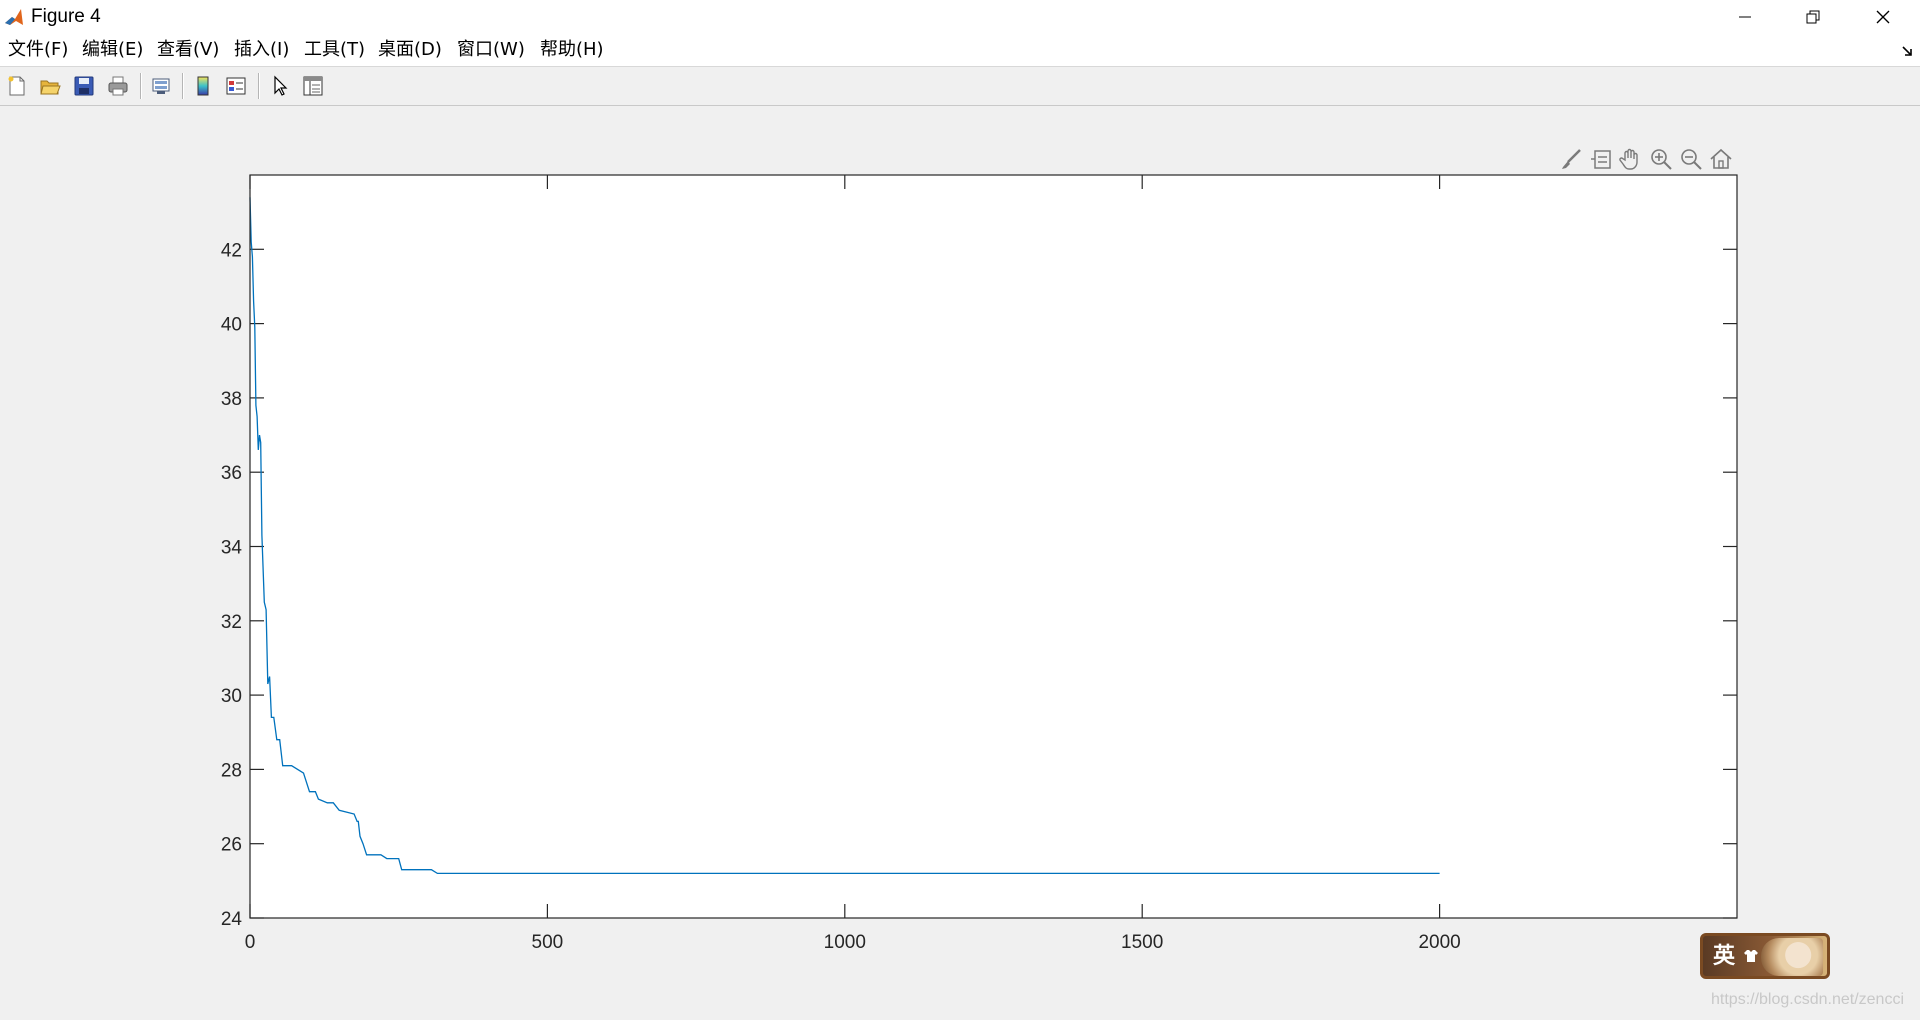  What do you see at coordinates (232, 548) in the screenshot?
I see `y-tick-label: 34` at bounding box center [232, 548].